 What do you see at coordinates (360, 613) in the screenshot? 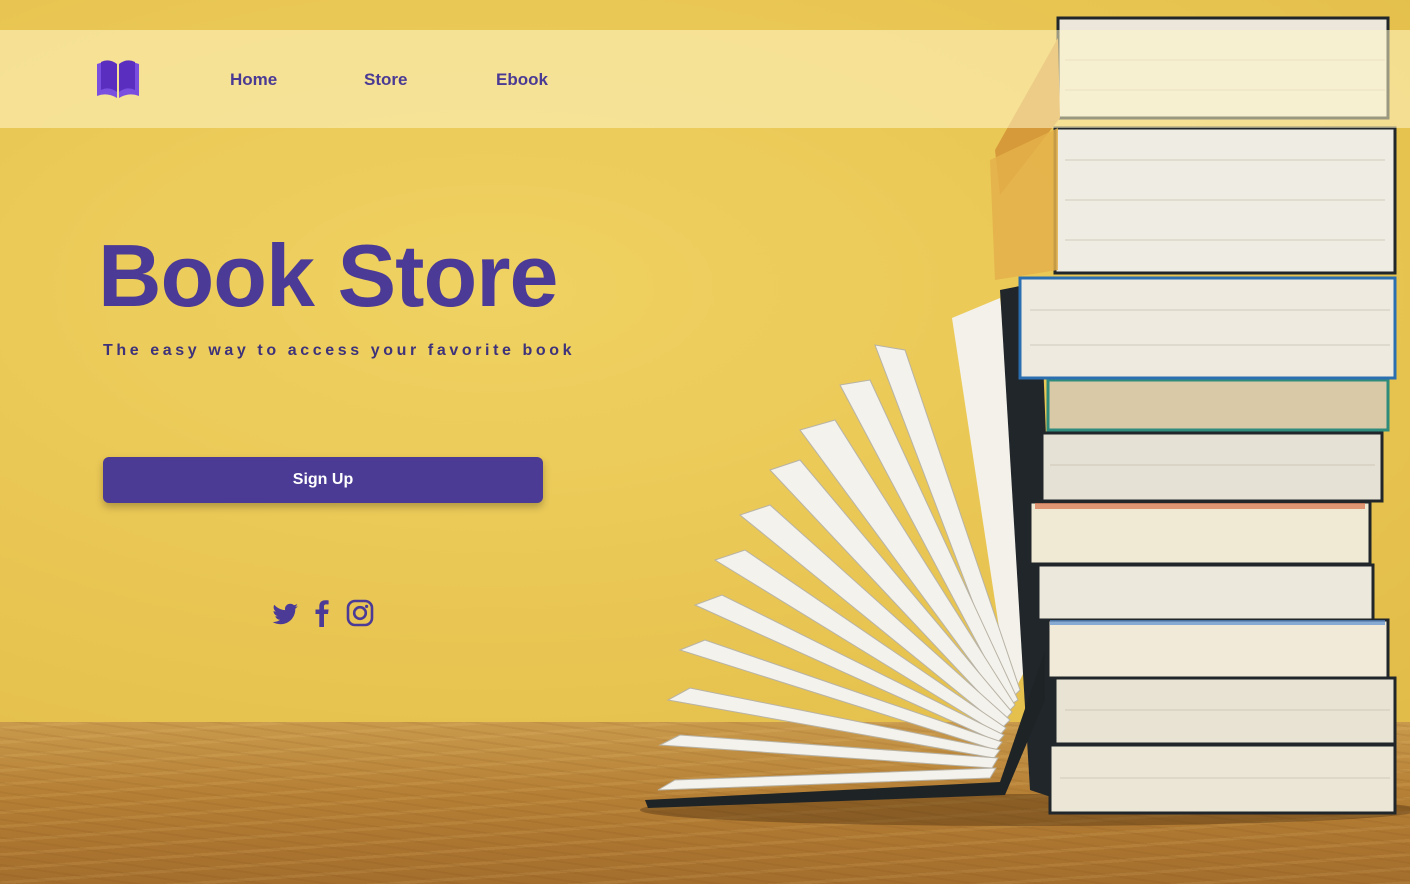
I see `instagram-icon` at bounding box center [360, 613].